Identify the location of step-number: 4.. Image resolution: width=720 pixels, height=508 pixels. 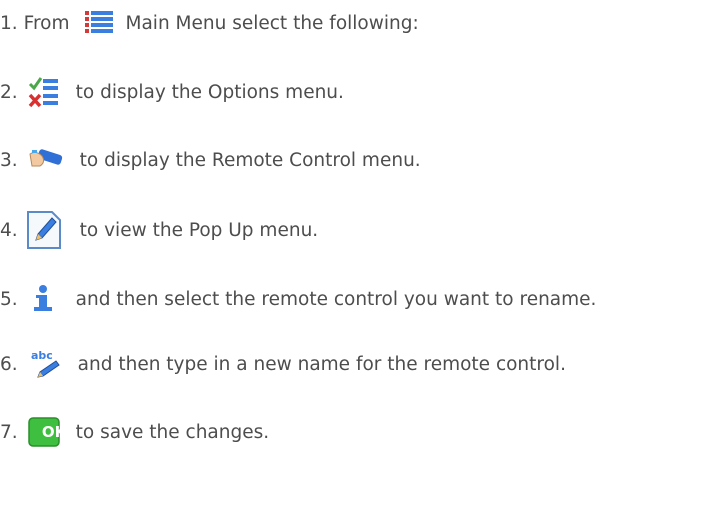
(9, 230).